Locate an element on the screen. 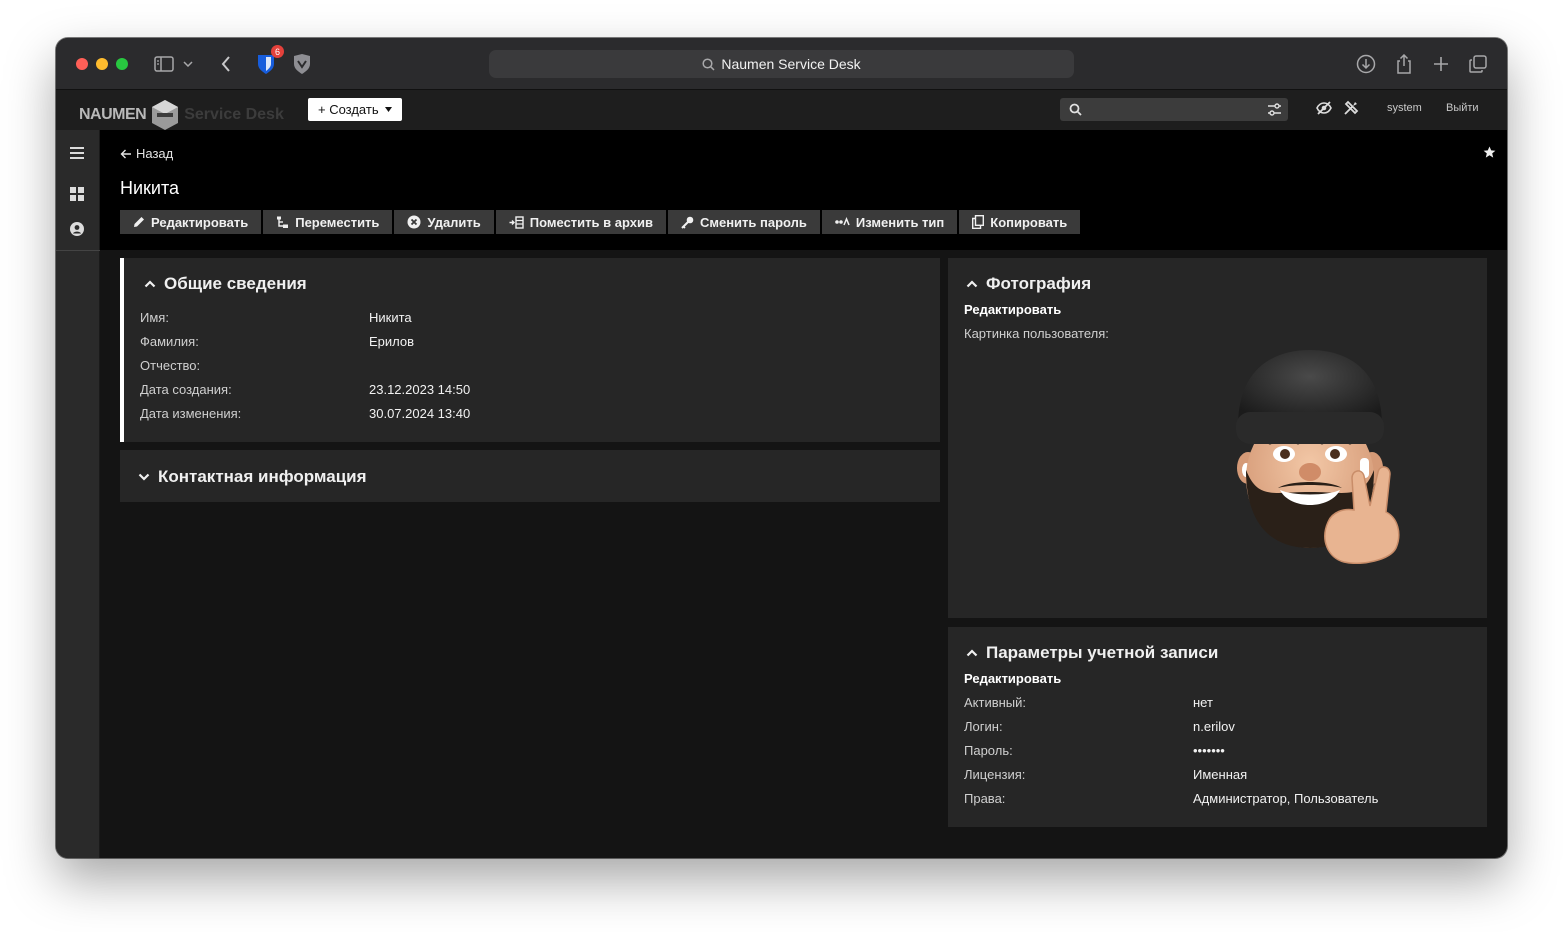  download-icon is located at coordinates (1366, 64).